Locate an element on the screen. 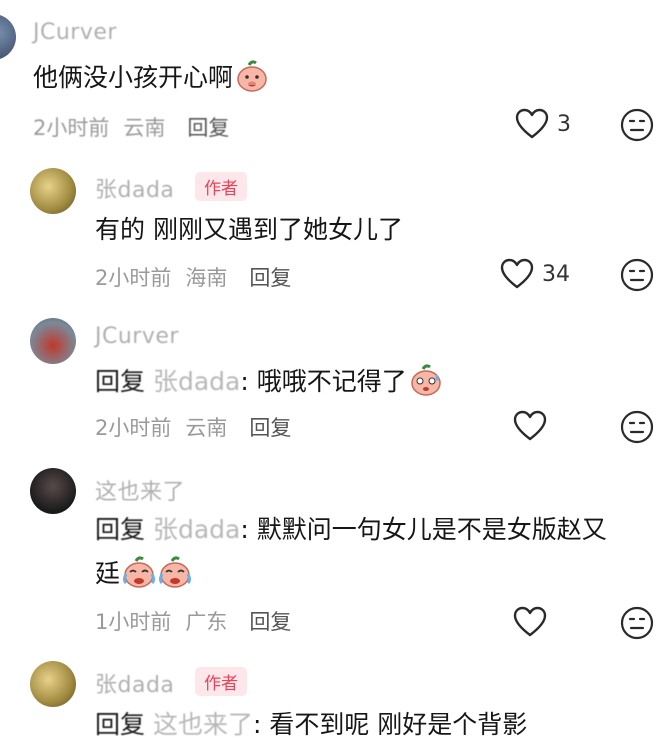 The height and width of the screenshot is (750, 660). comment-text-body: : 默默问一句女儿是不是女版赵又 is located at coordinates (423, 529).